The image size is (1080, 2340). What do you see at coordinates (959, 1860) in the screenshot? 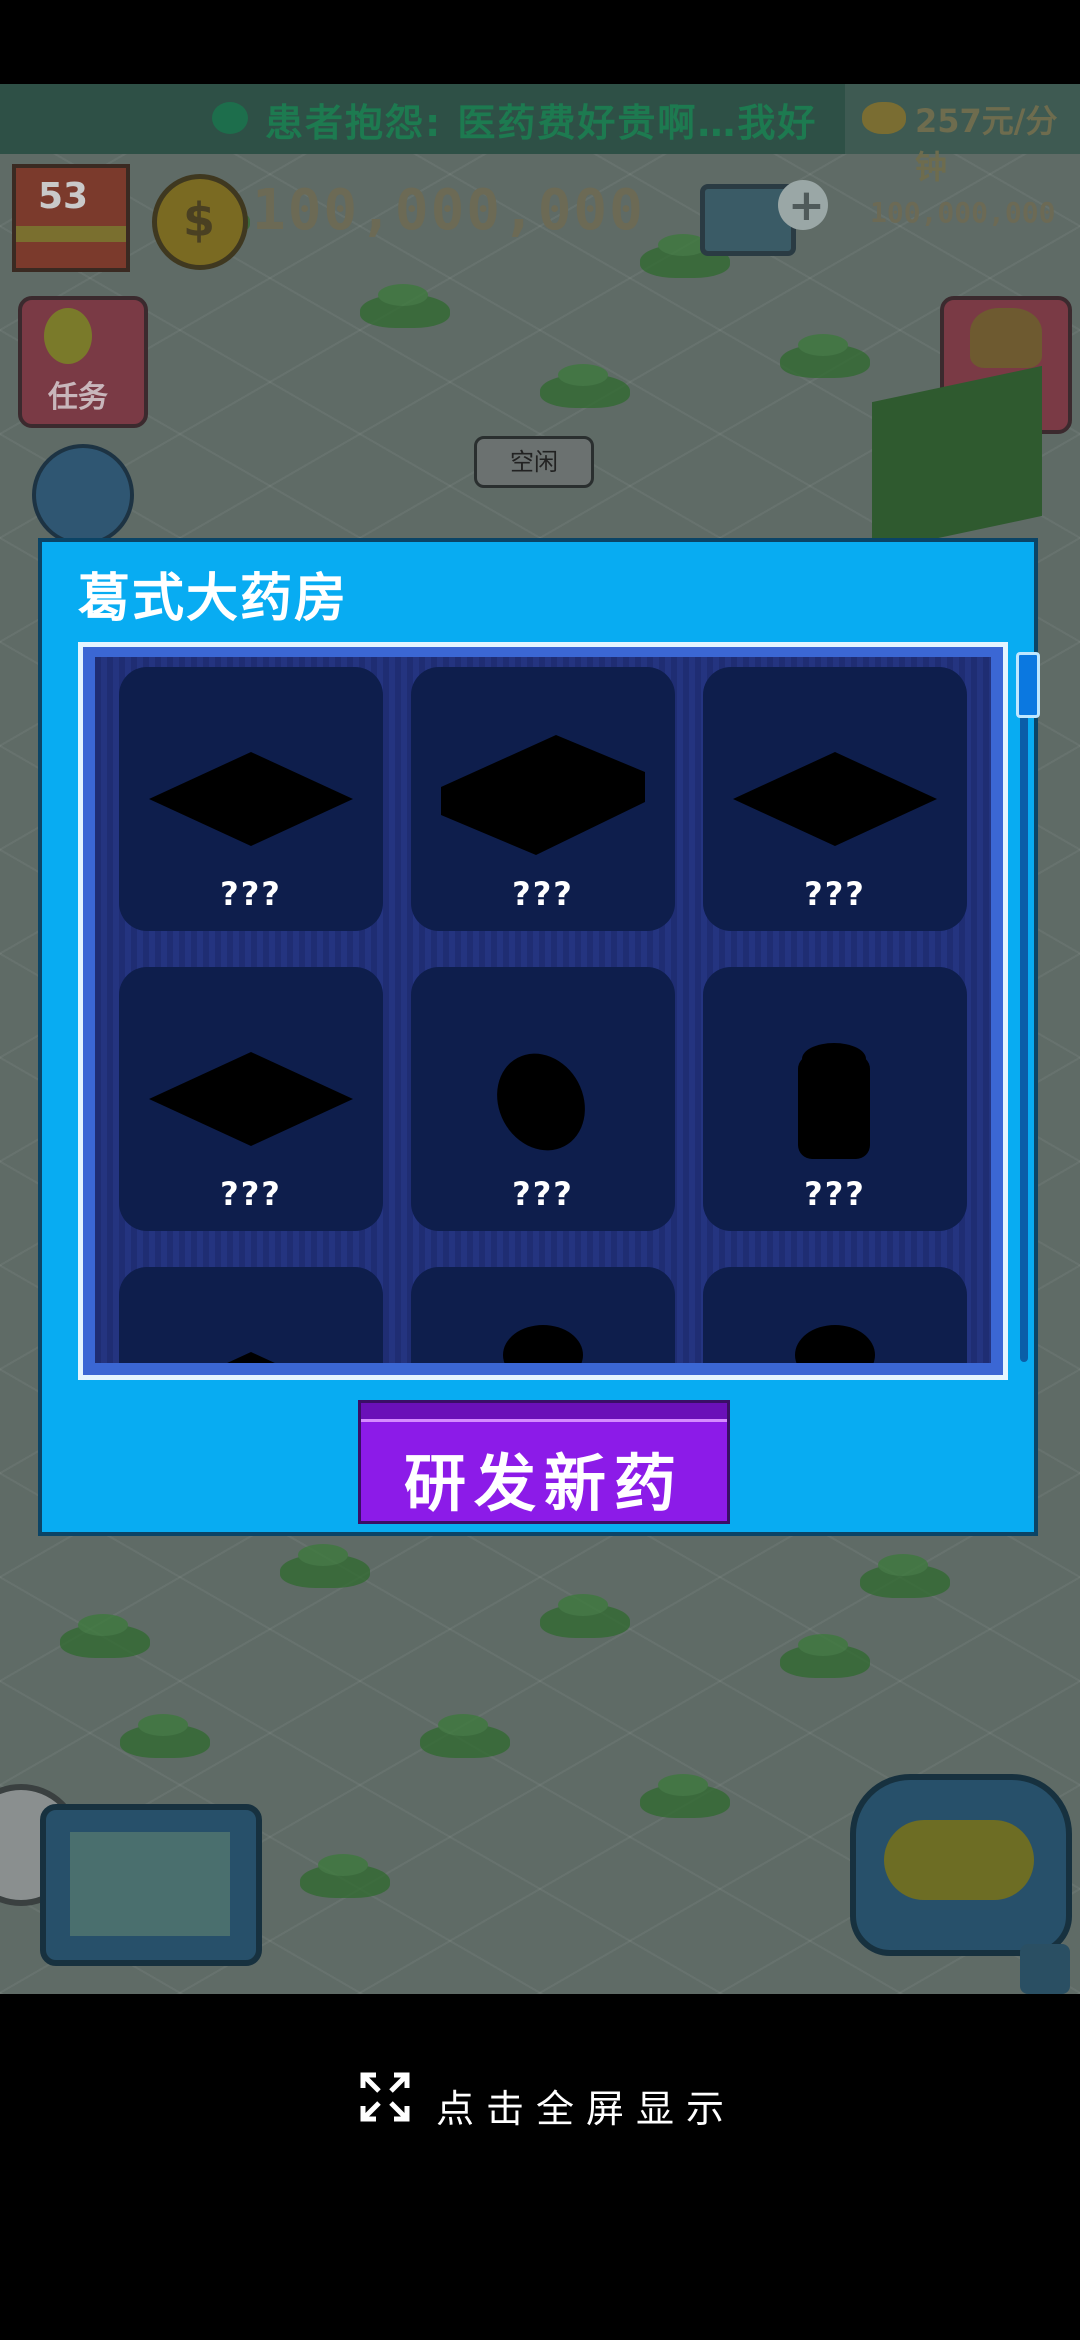
I see `capsule-window` at bounding box center [959, 1860].